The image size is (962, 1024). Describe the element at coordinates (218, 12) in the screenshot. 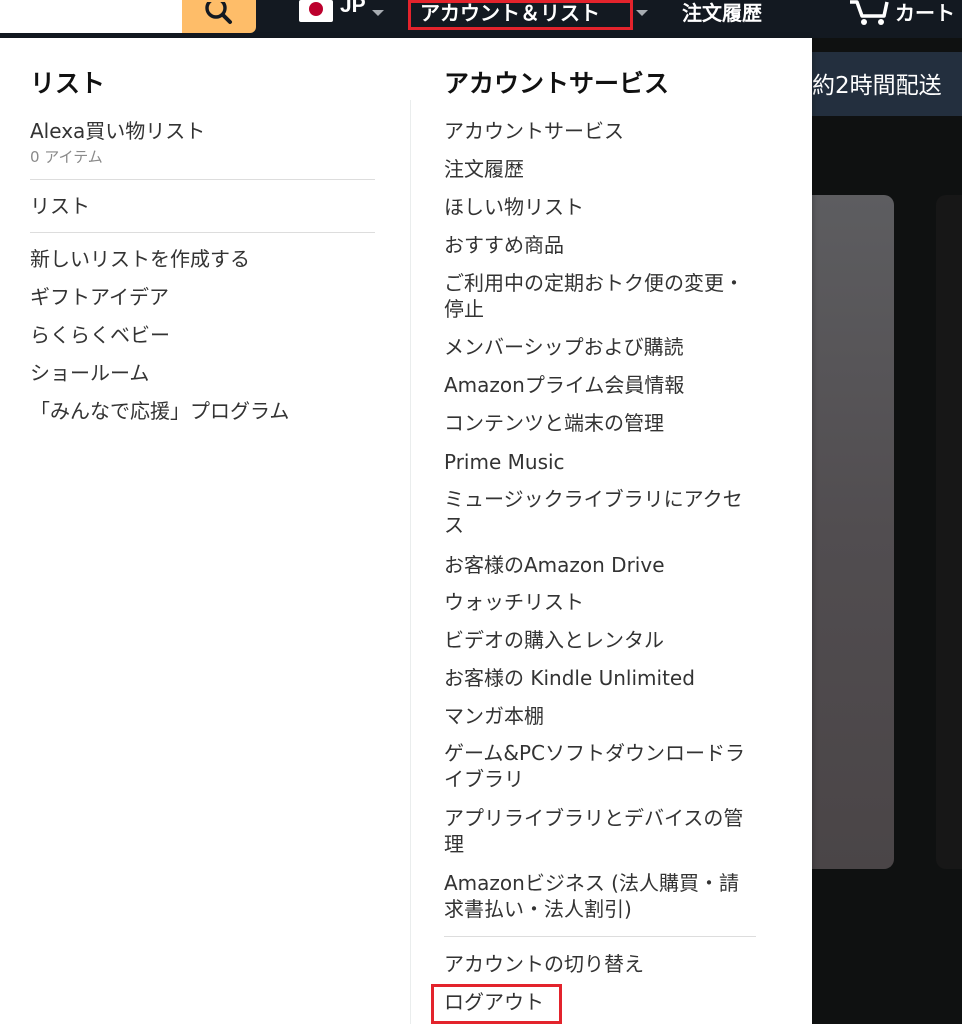

I see `search-icon` at that location.